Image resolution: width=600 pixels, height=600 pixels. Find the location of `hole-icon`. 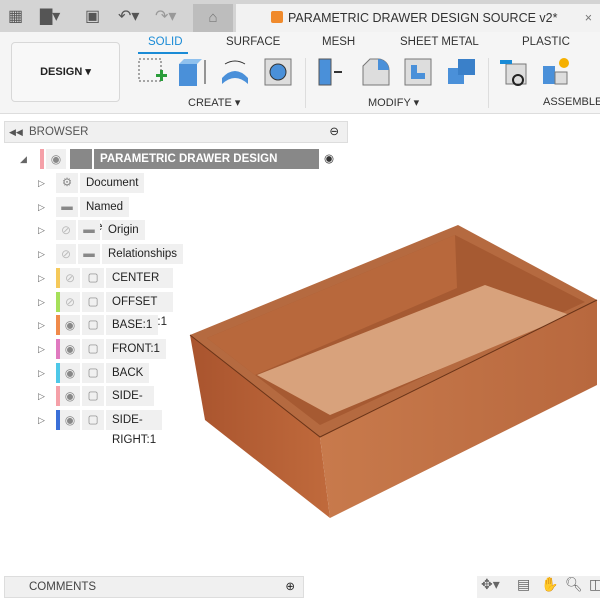

hole-icon is located at coordinates (278, 72).